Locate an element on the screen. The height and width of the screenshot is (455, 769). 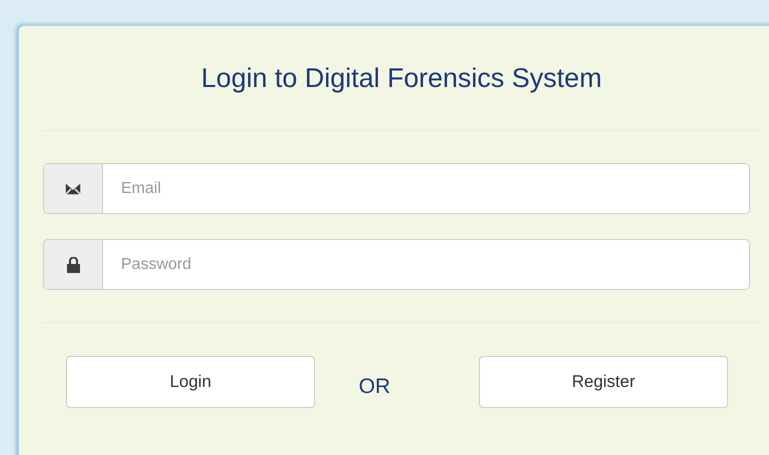
register-button: Register is located at coordinates (603, 382).